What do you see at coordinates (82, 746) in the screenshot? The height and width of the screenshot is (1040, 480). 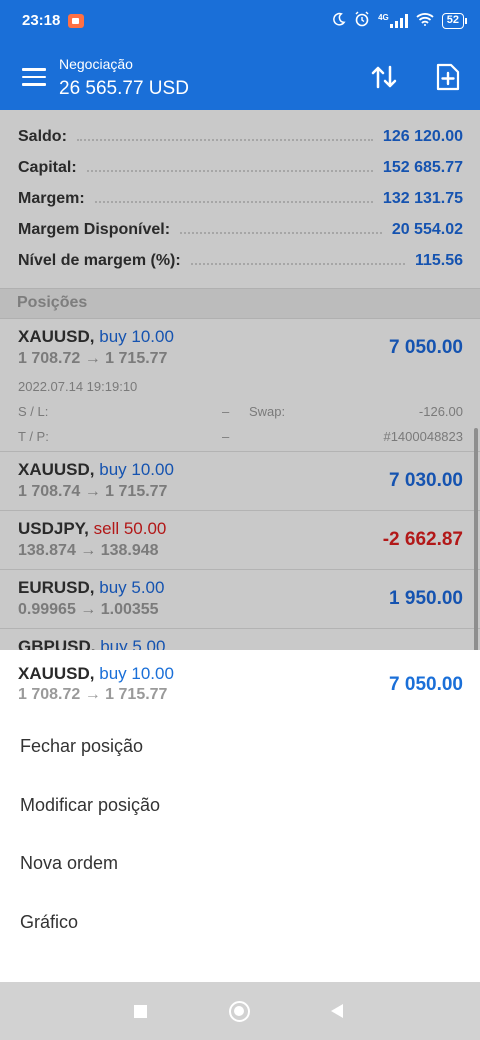 I see `menu-item-label: Fechar posição` at bounding box center [82, 746].